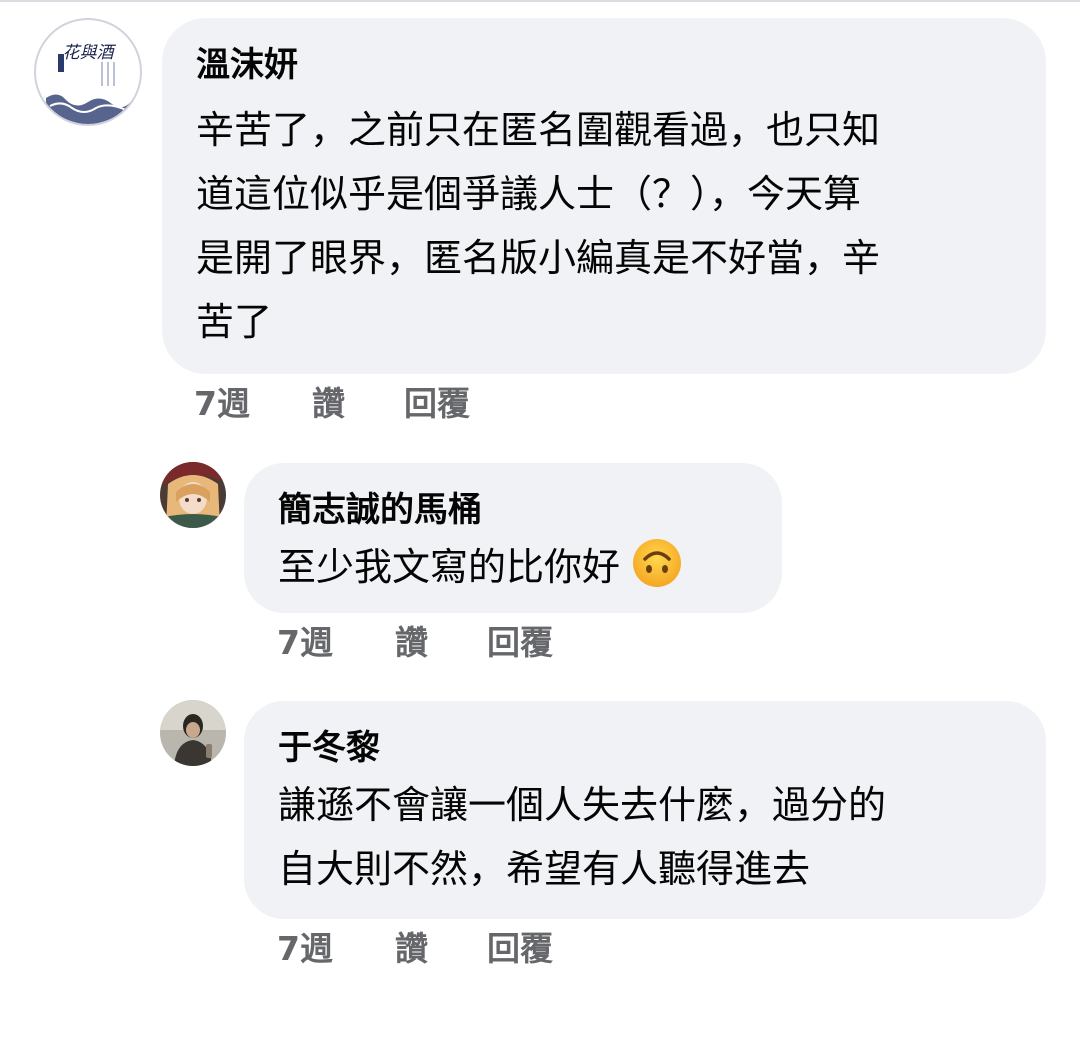 This screenshot has height=1063, width=1080. I want to click on anime-girl-avatar-icon, so click(193, 495).